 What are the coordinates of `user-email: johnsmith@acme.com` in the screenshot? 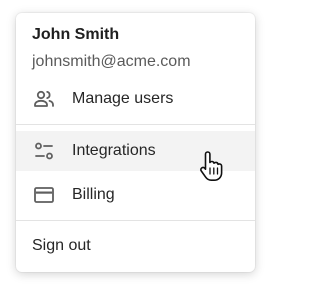 It's located at (111, 61).